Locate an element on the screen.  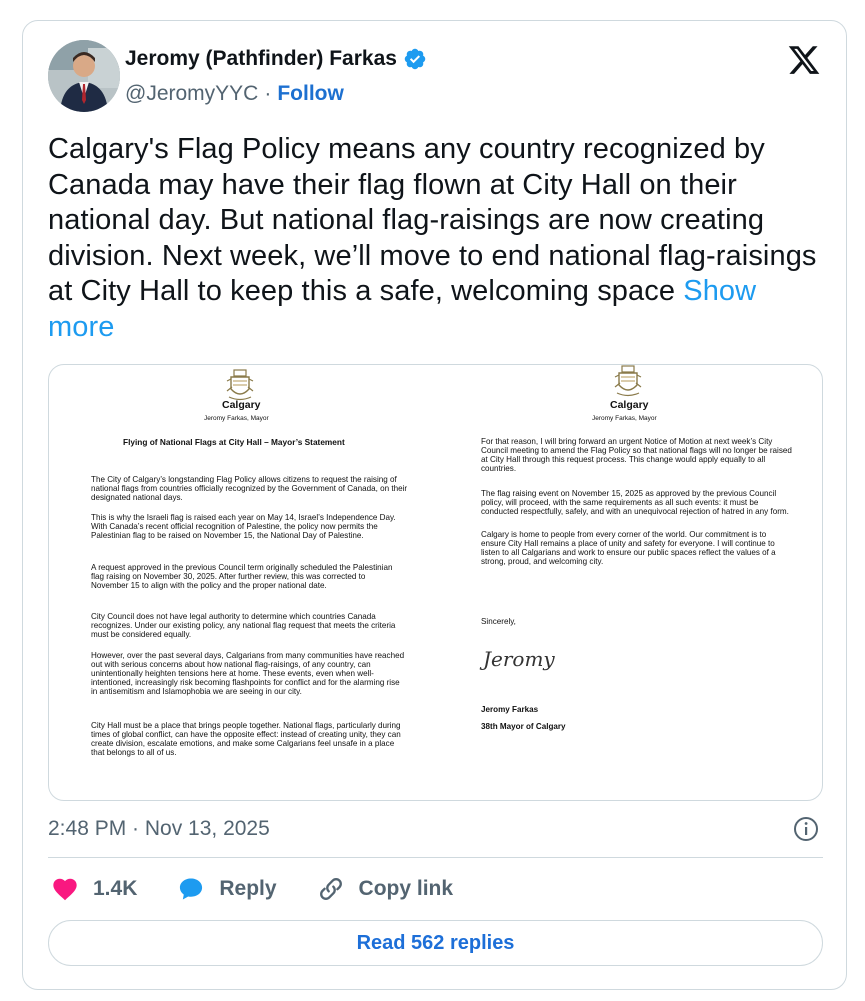
action-bar: 1.4K Reply Copy link is located at coordinates (272, 889).